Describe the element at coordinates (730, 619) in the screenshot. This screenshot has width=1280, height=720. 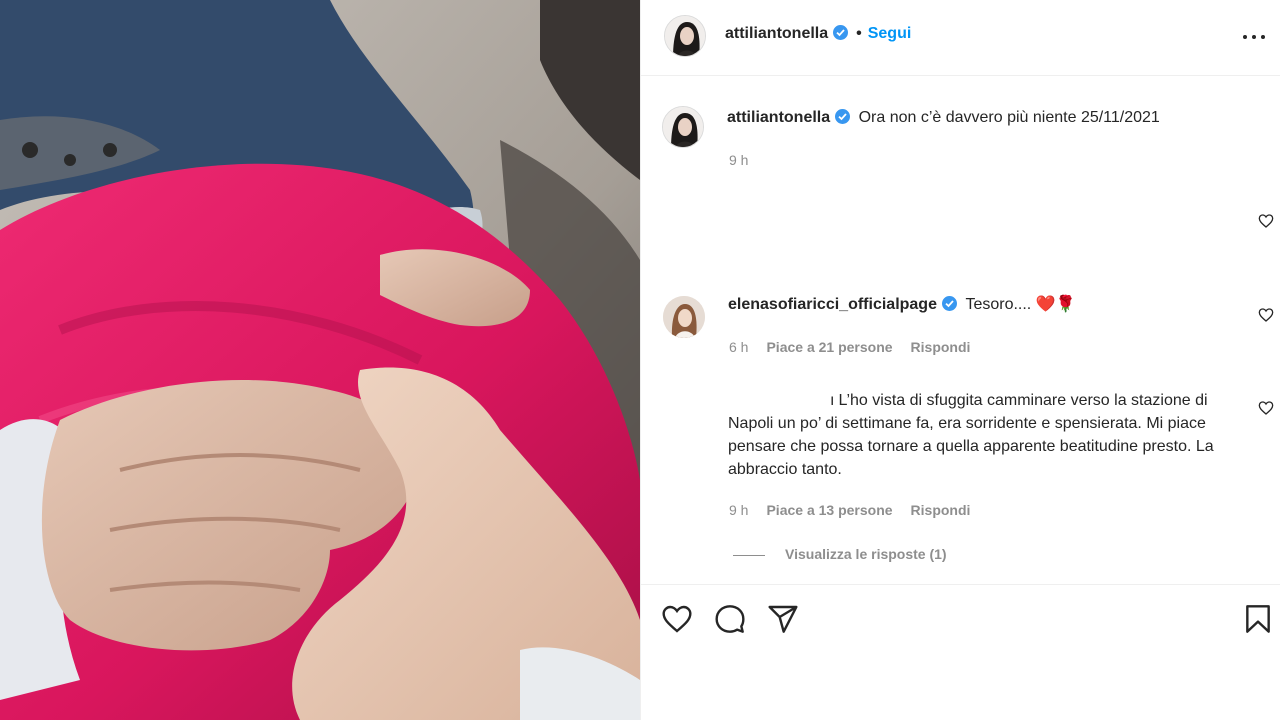
I see `comment-icon` at that location.